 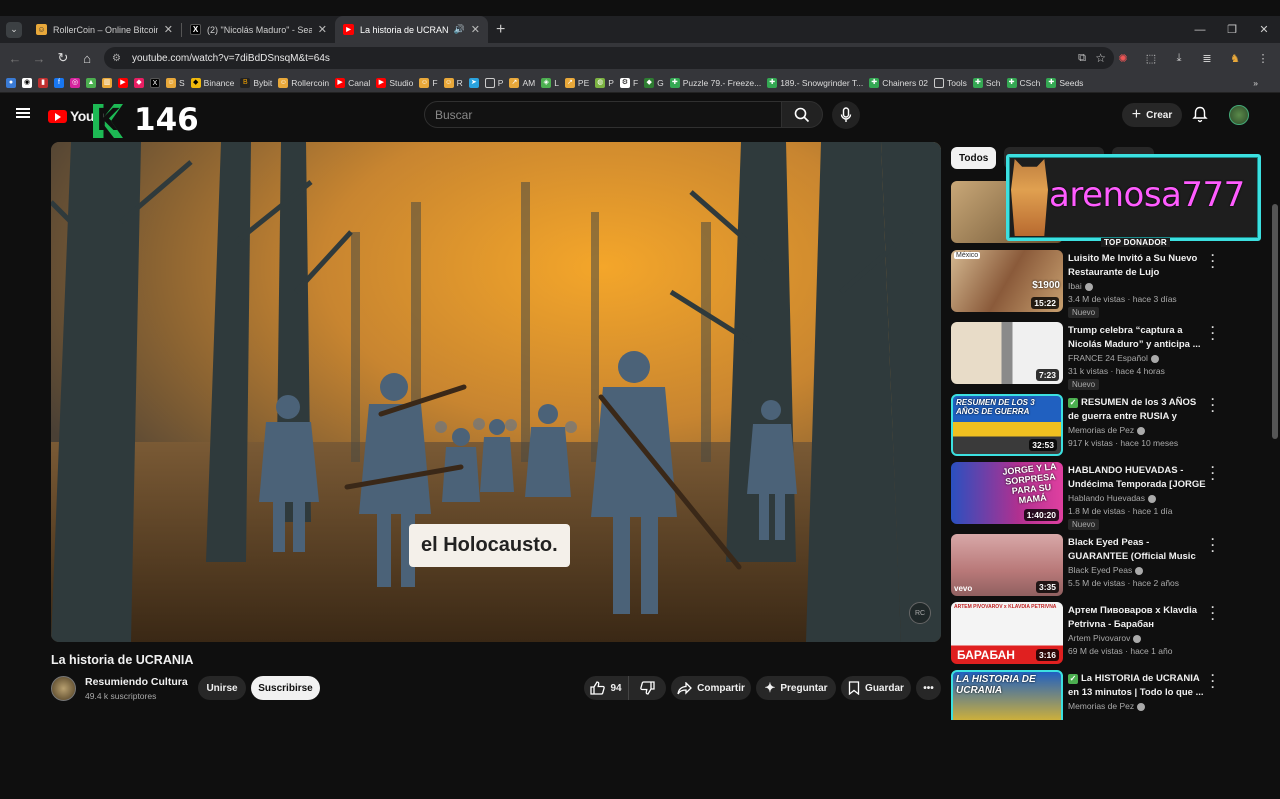 I want to click on forward-button: →, so click(x=39, y=58).